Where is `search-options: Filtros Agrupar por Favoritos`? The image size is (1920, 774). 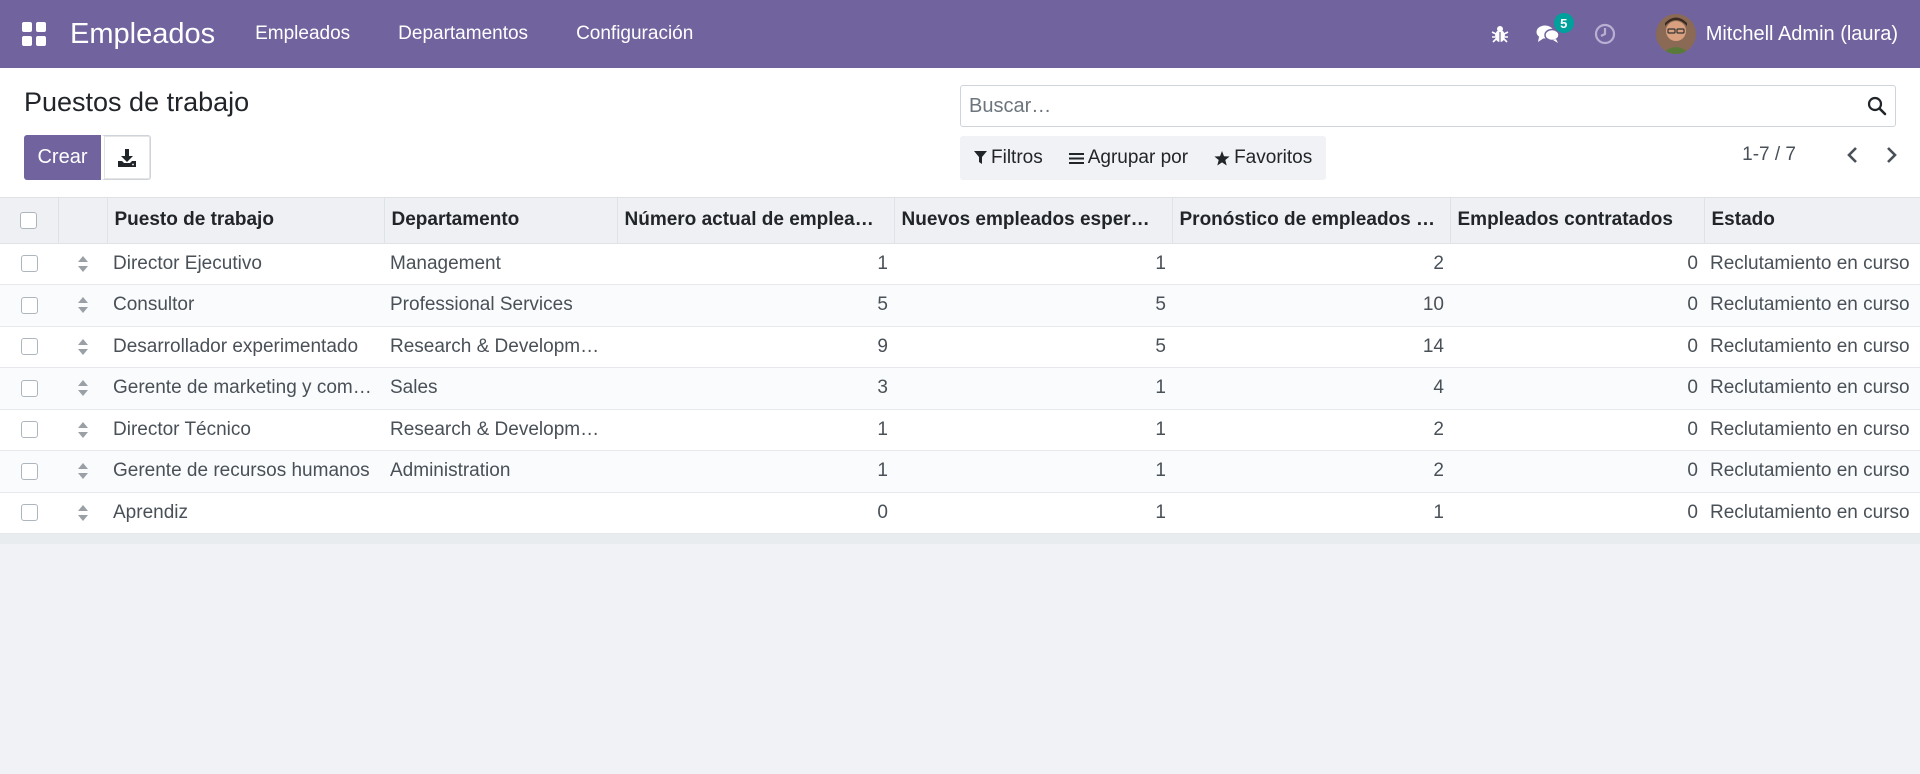
search-options: Filtros Agrupar por Favoritos is located at coordinates (1143, 158).